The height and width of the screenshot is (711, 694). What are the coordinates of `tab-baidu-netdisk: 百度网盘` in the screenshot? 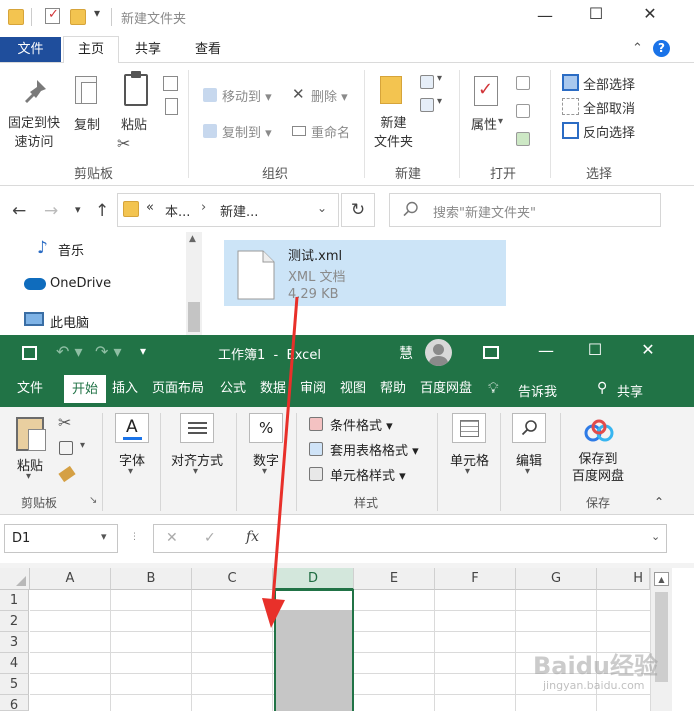 It's located at (446, 389).